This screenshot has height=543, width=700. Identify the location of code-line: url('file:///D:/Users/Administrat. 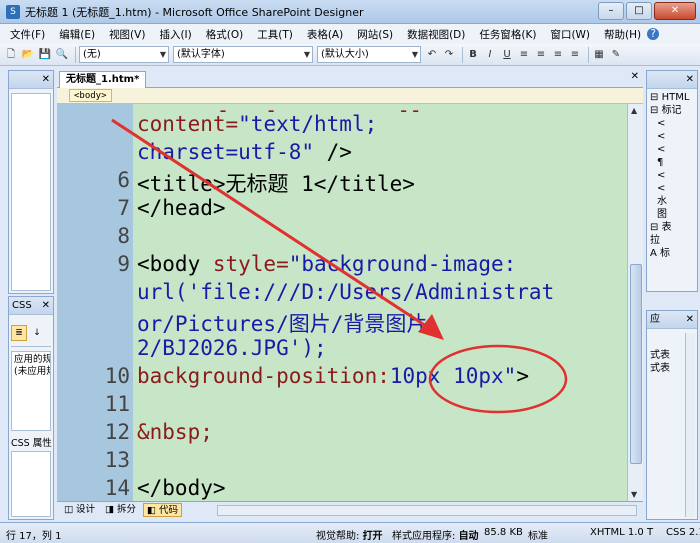
(342, 294).